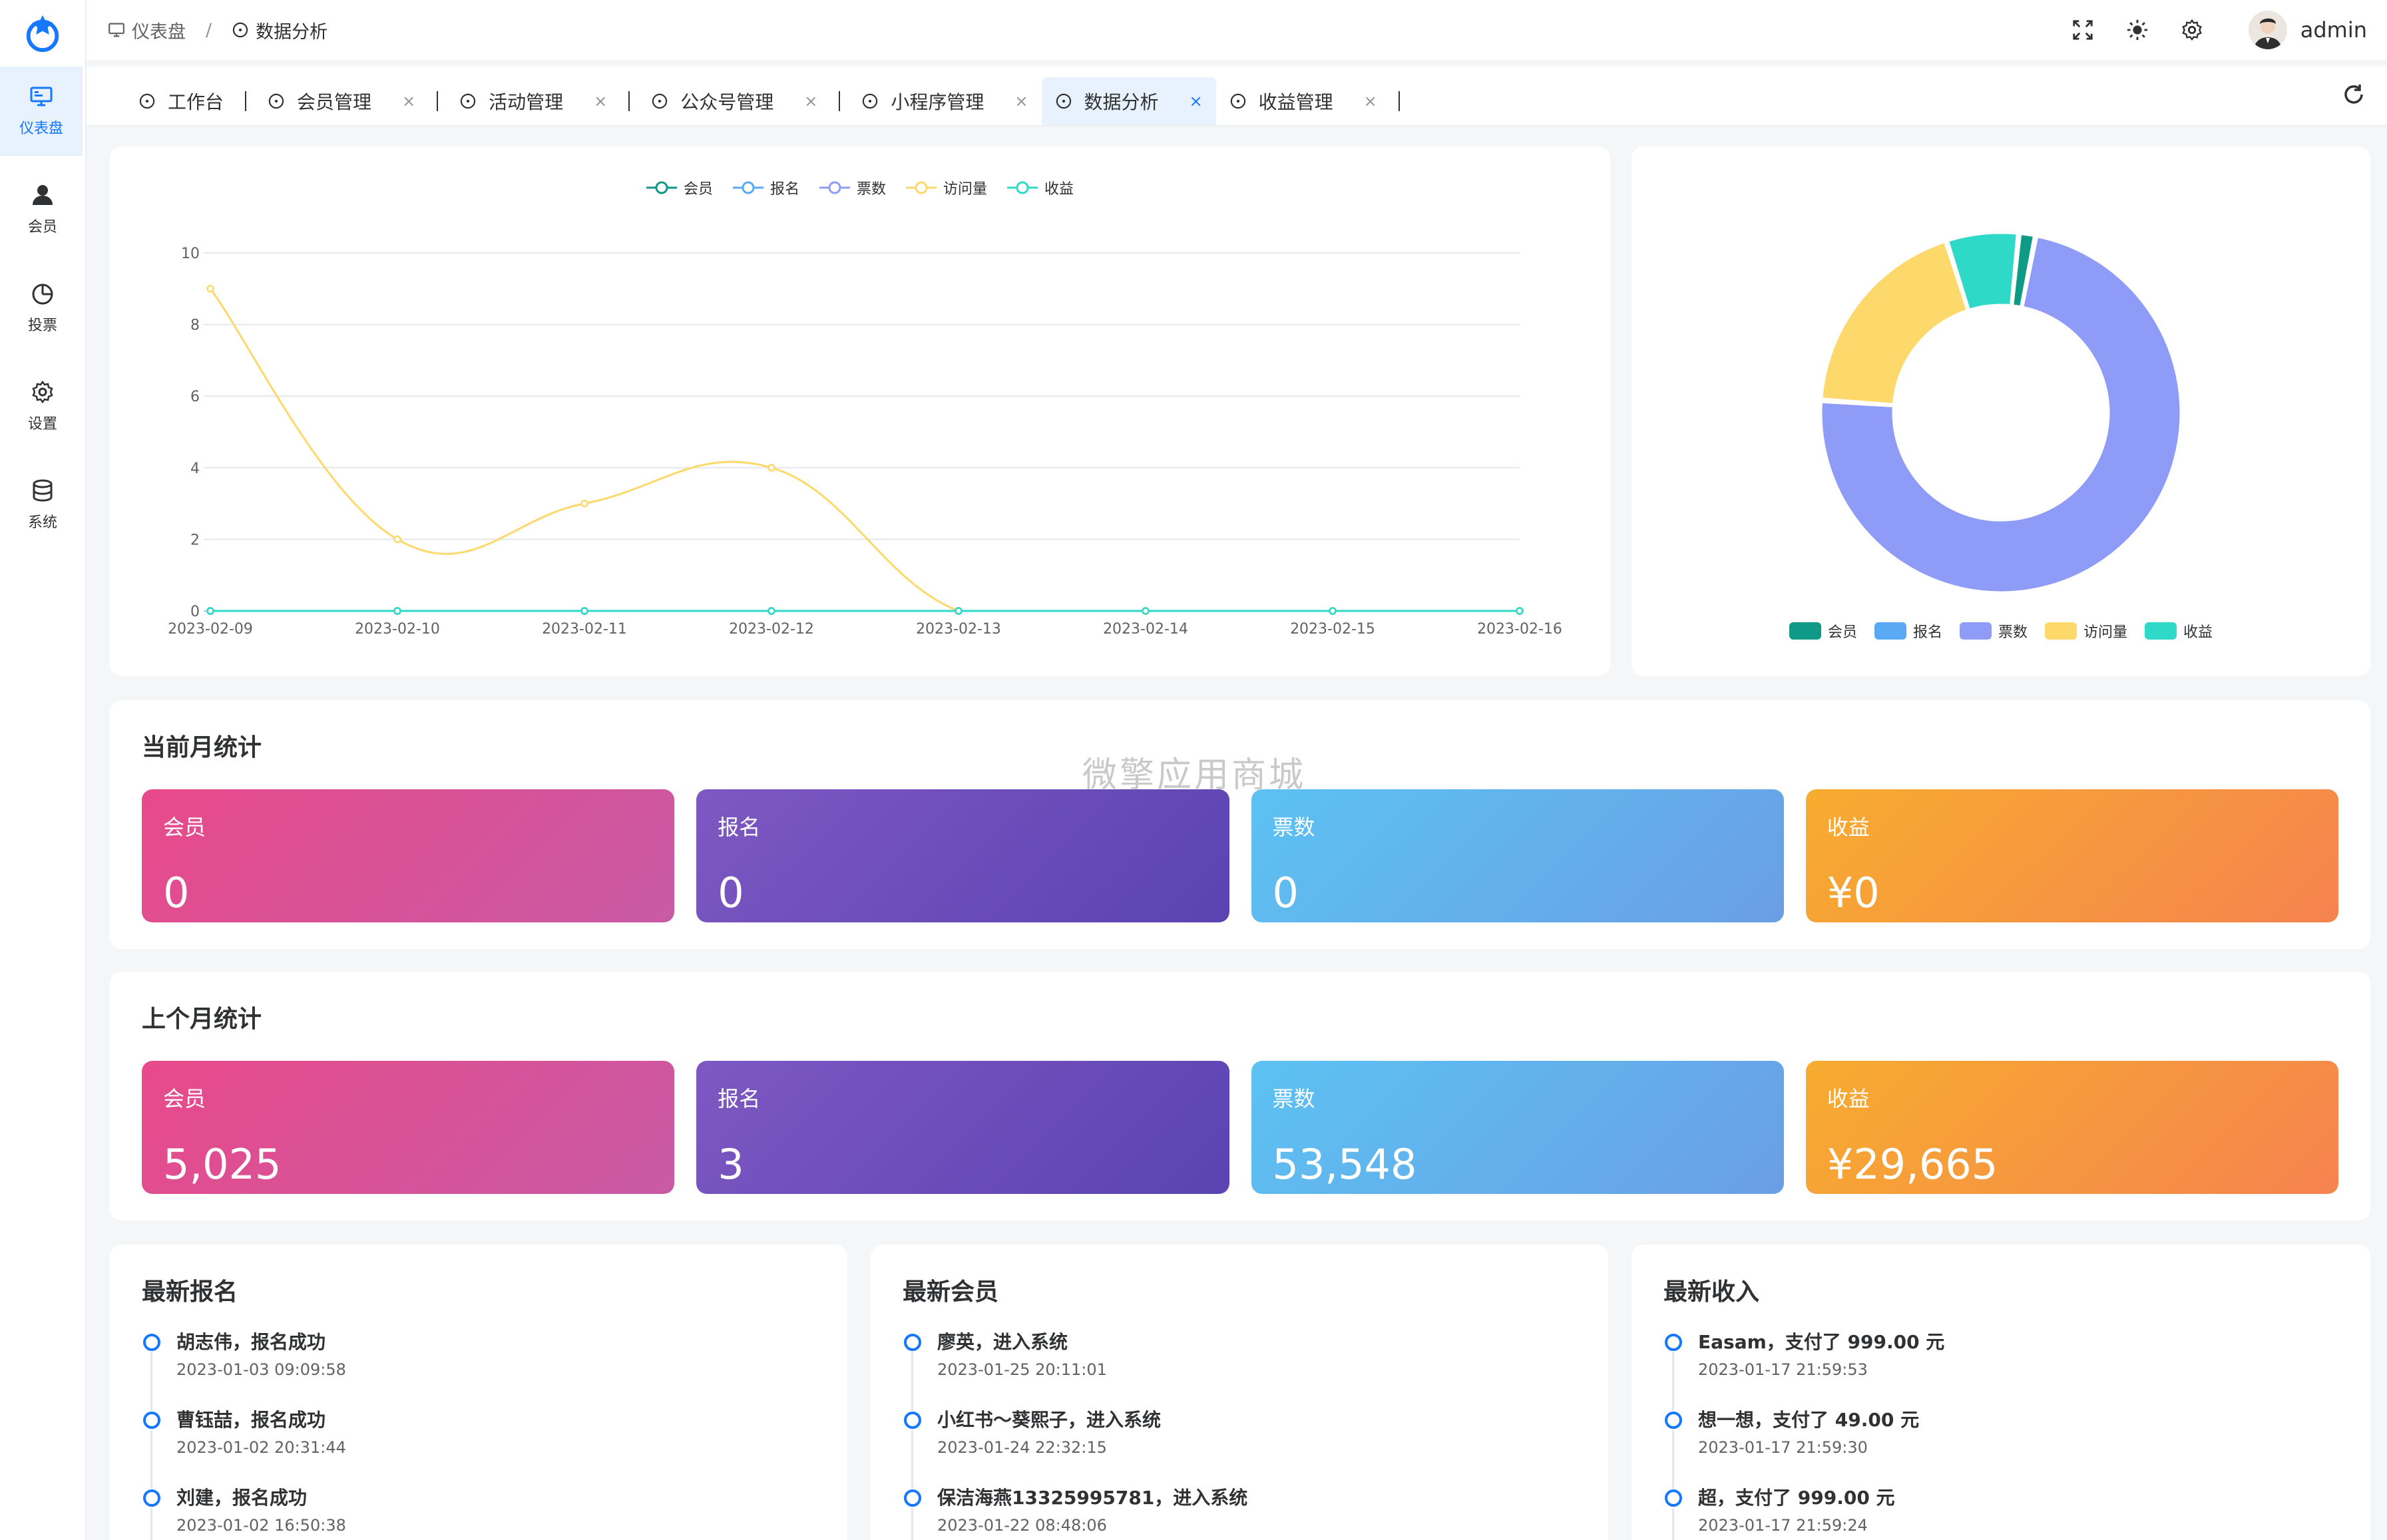 The width and height of the screenshot is (2387, 1540). Describe the element at coordinates (251, 1342) in the screenshot. I see `timeline-text: 胡志伟，报名成功` at that location.